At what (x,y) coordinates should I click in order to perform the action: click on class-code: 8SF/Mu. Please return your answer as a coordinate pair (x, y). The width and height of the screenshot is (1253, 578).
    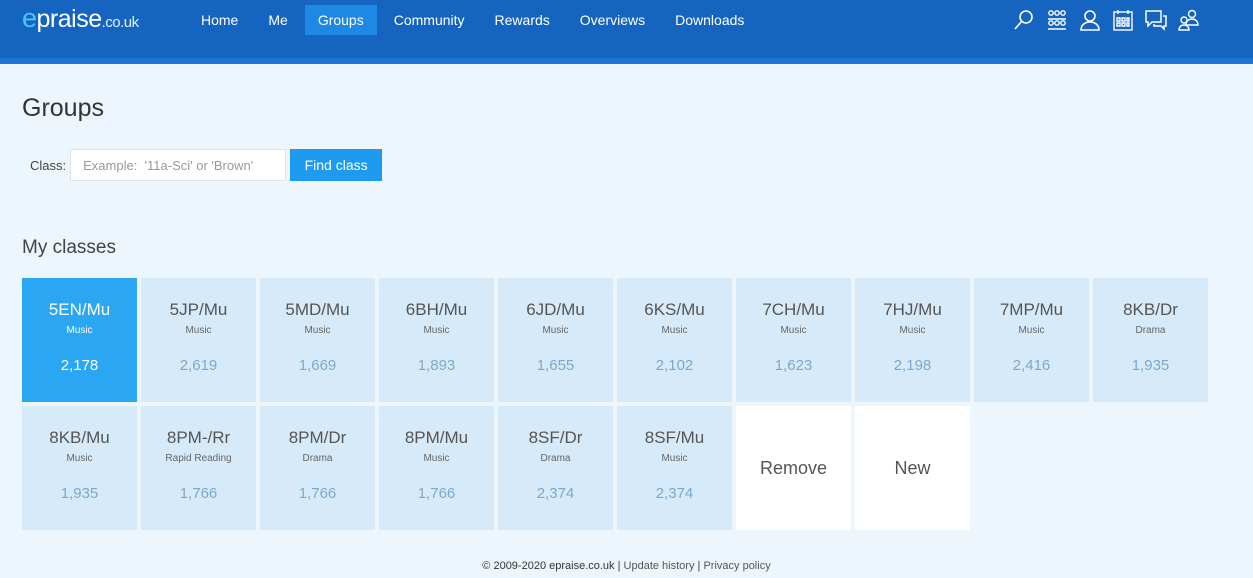
    Looking at the image, I should click on (674, 437).